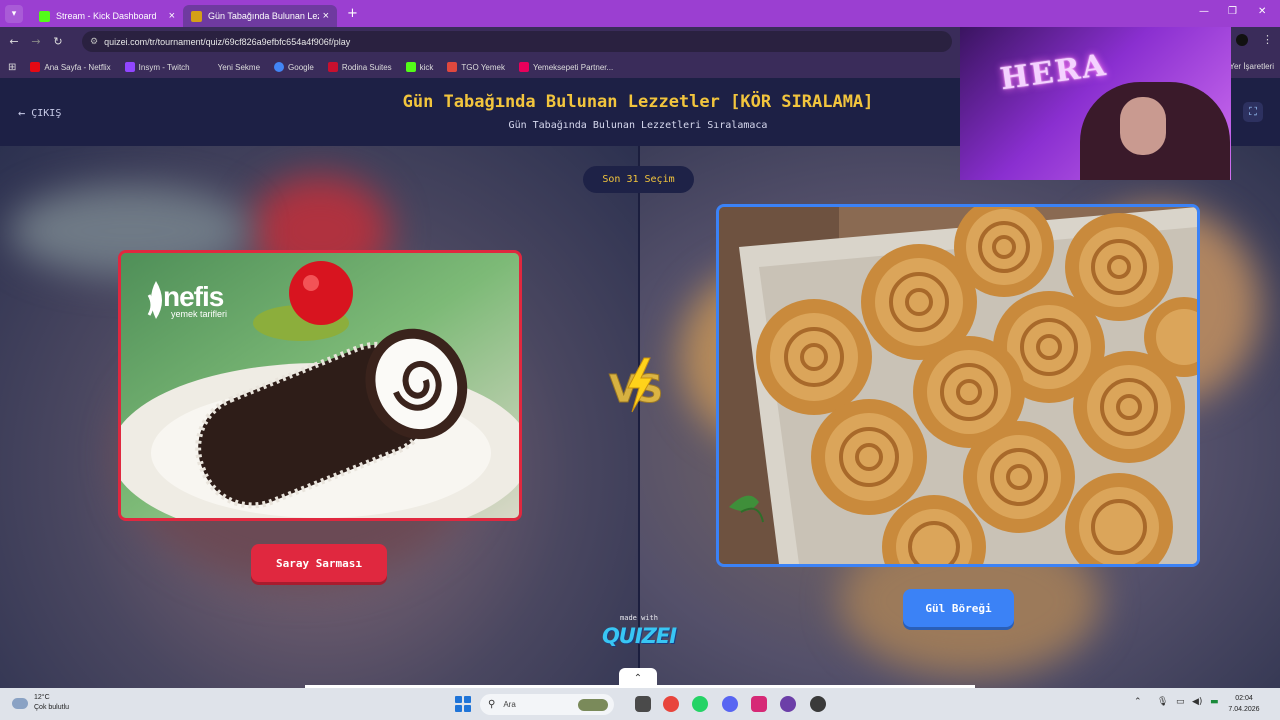 The height and width of the screenshot is (720, 1280). Describe the element at coordinates (1138, 702) in the screenshot. I see `tray-overflow-chevron-icon: ⌃` at that location.